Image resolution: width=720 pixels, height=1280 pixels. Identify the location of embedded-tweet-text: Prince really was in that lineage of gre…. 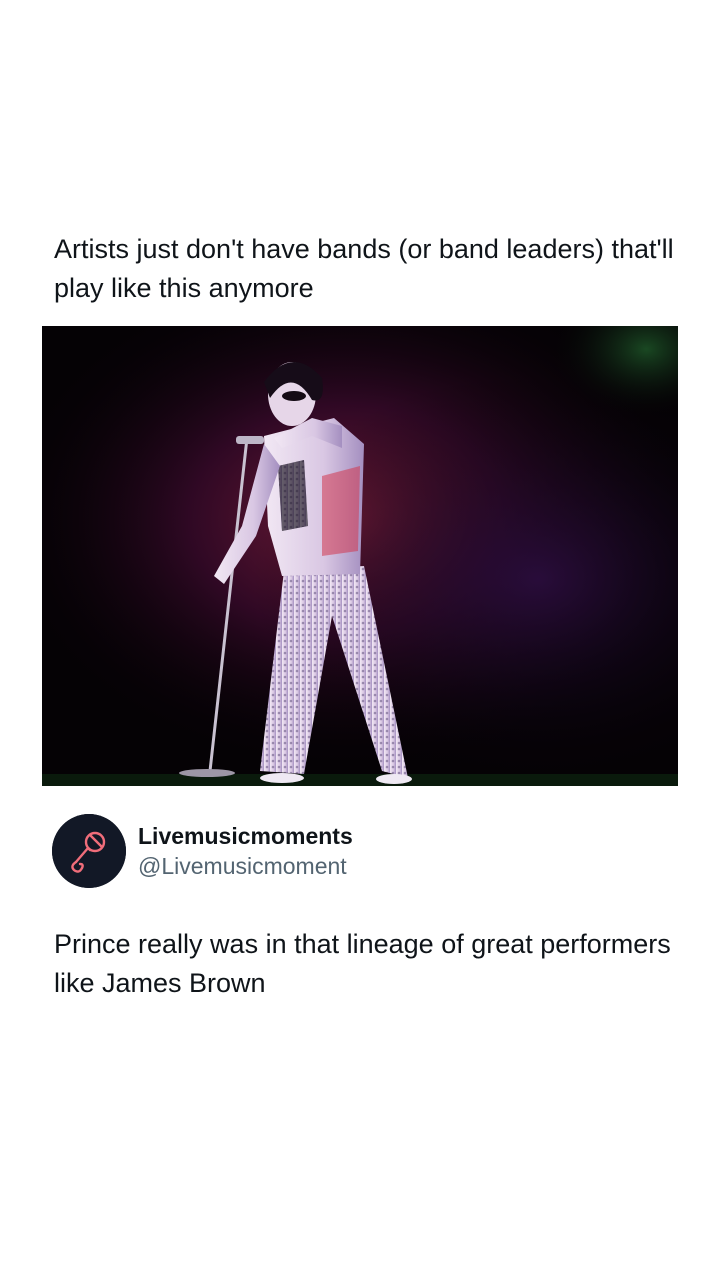
(362, 963).